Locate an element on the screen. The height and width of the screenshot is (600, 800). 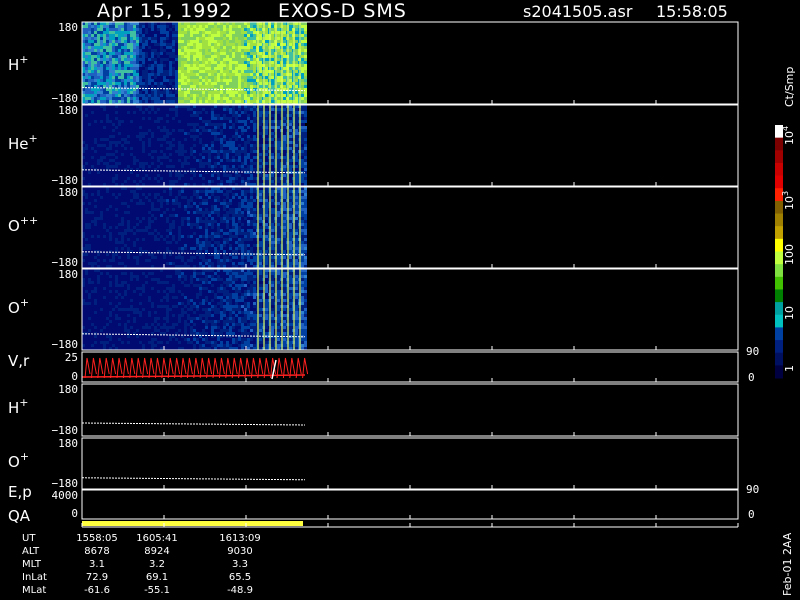
colorbar-tick: 10 is located at coordinates (789, 313).